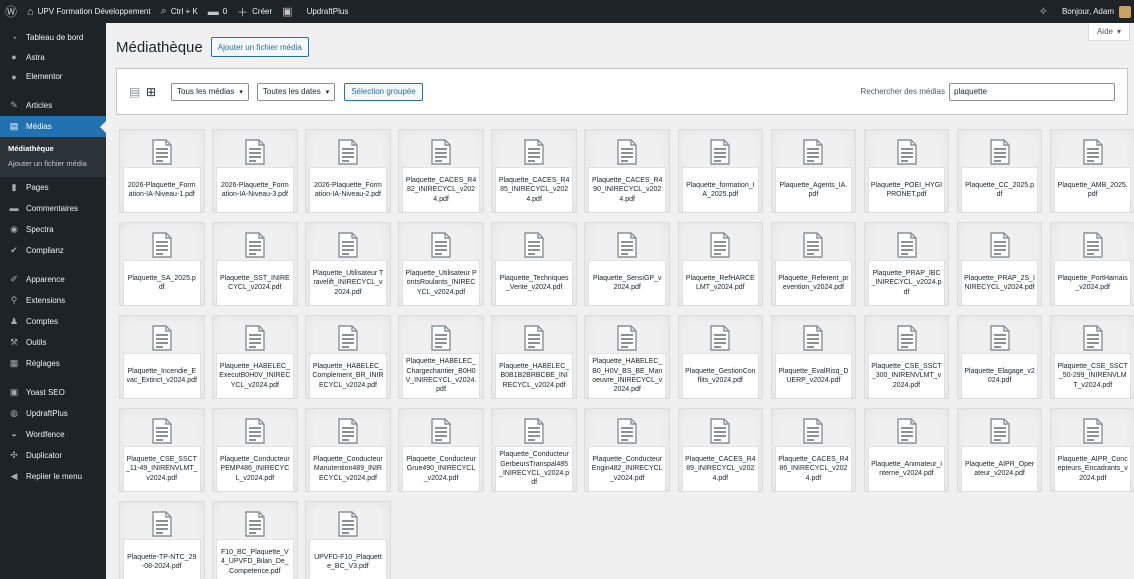 This screenshot has height=579, width=1134. What do you see at coordinates (1108, 32) in the screenshot?
I see `help-tab-button: Aide ▾` at bounding box center [1108, 32].